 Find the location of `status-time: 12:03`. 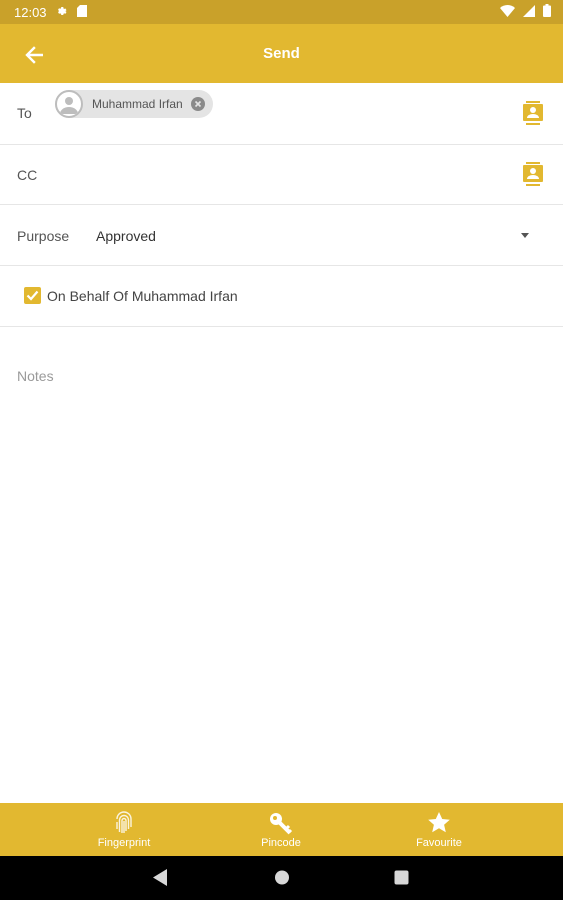

status-time: 12:03 is located at coordinates (30, 12).